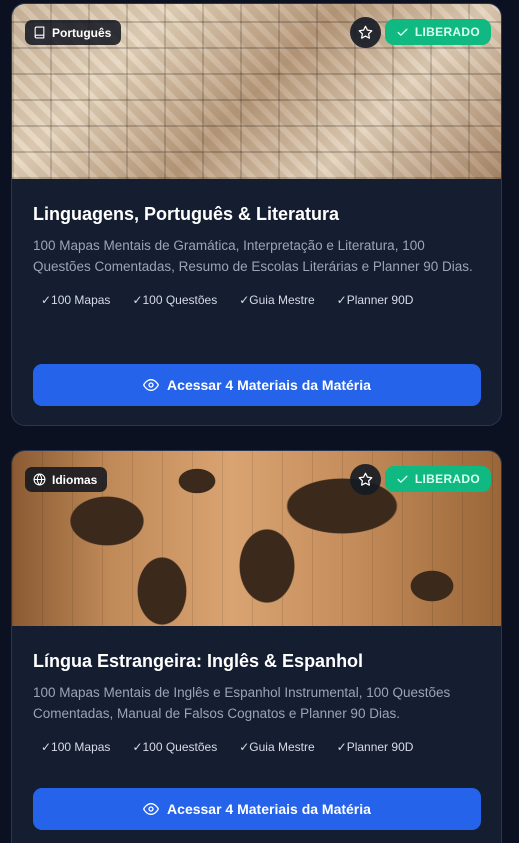 The image size is (519, 843). I want to click on category-tag: Português, so click(73, 32).